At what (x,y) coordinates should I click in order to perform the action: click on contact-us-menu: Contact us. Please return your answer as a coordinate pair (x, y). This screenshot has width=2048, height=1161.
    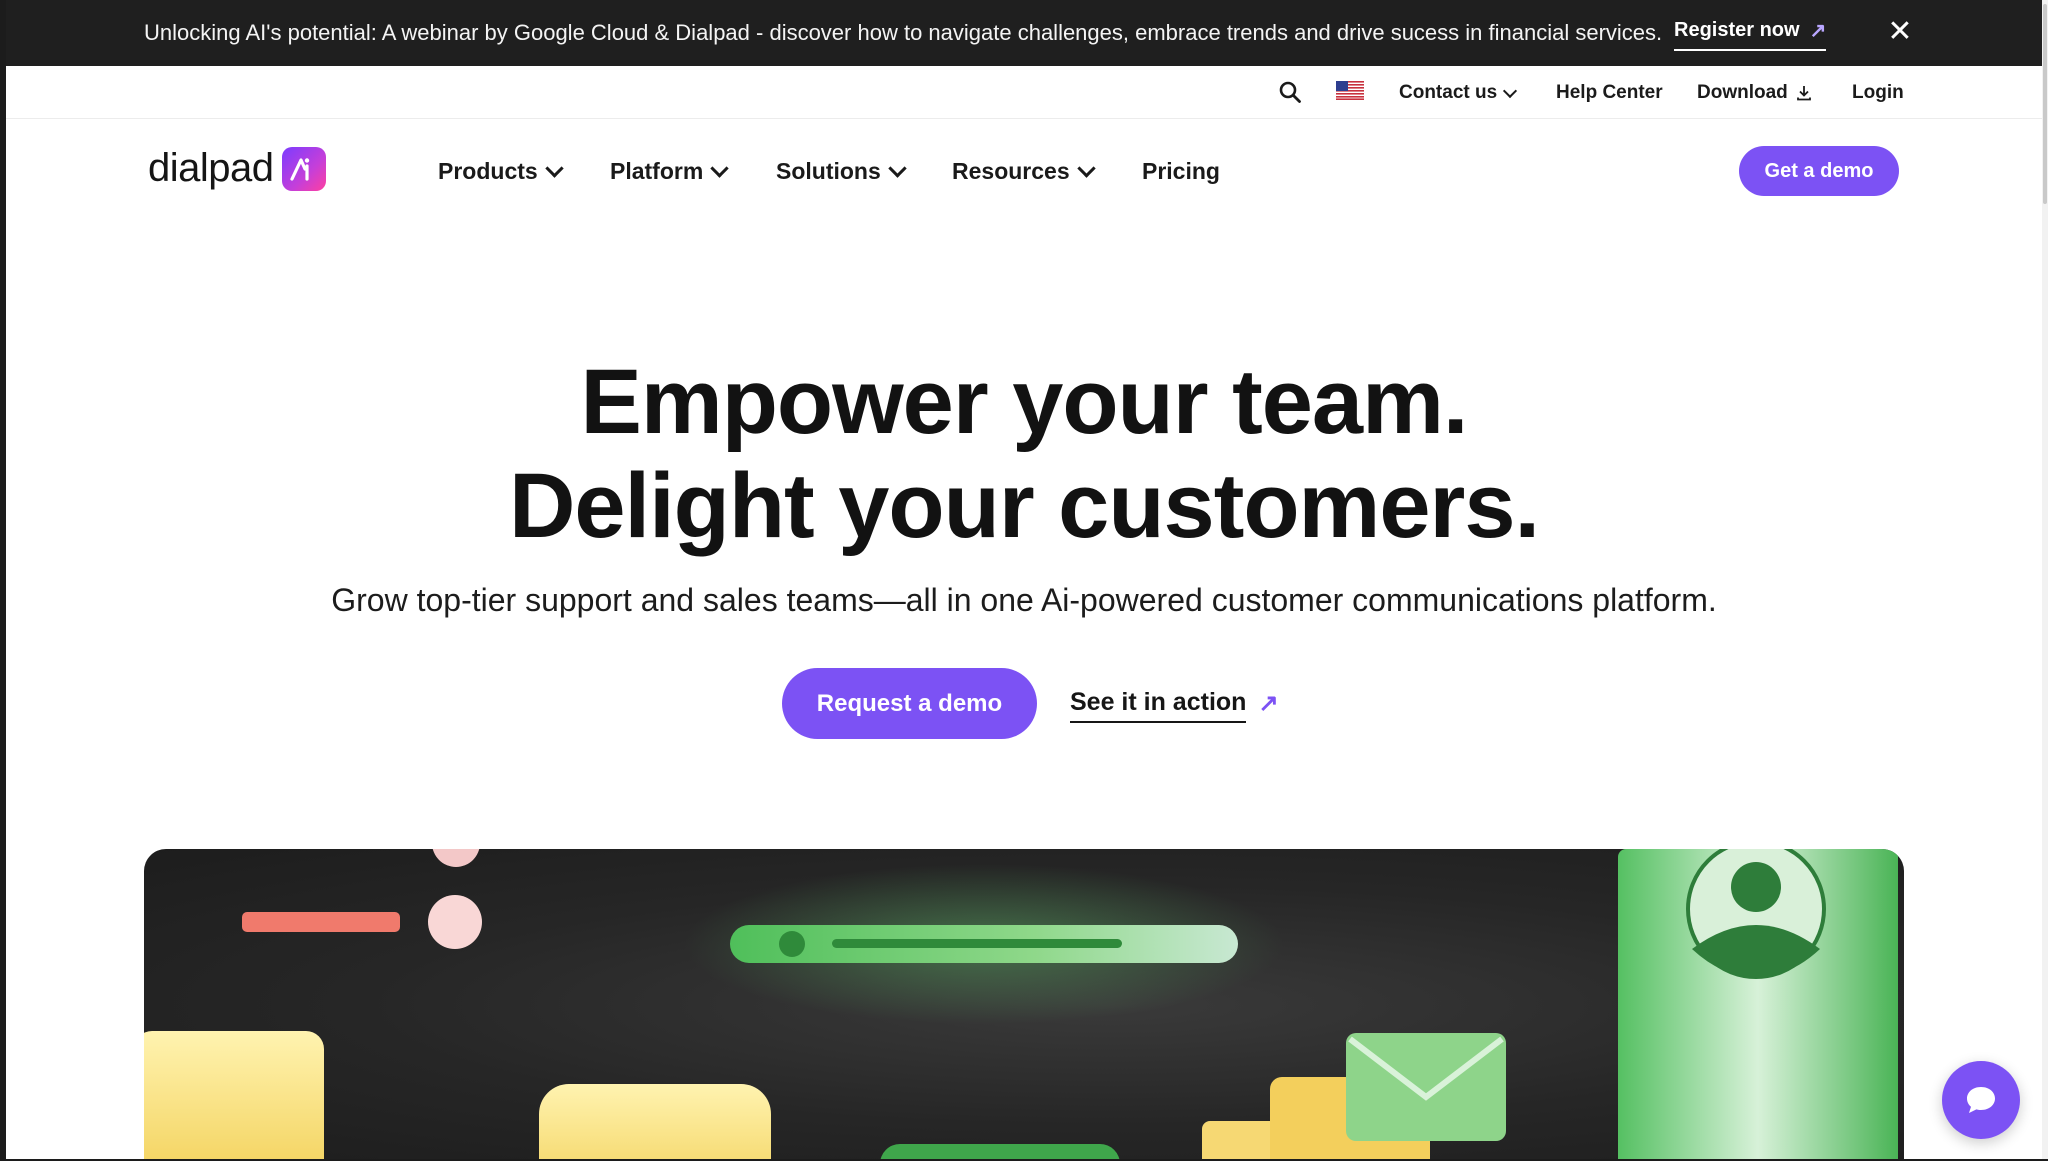
    Looking at the image, I should click on (1458, 93).